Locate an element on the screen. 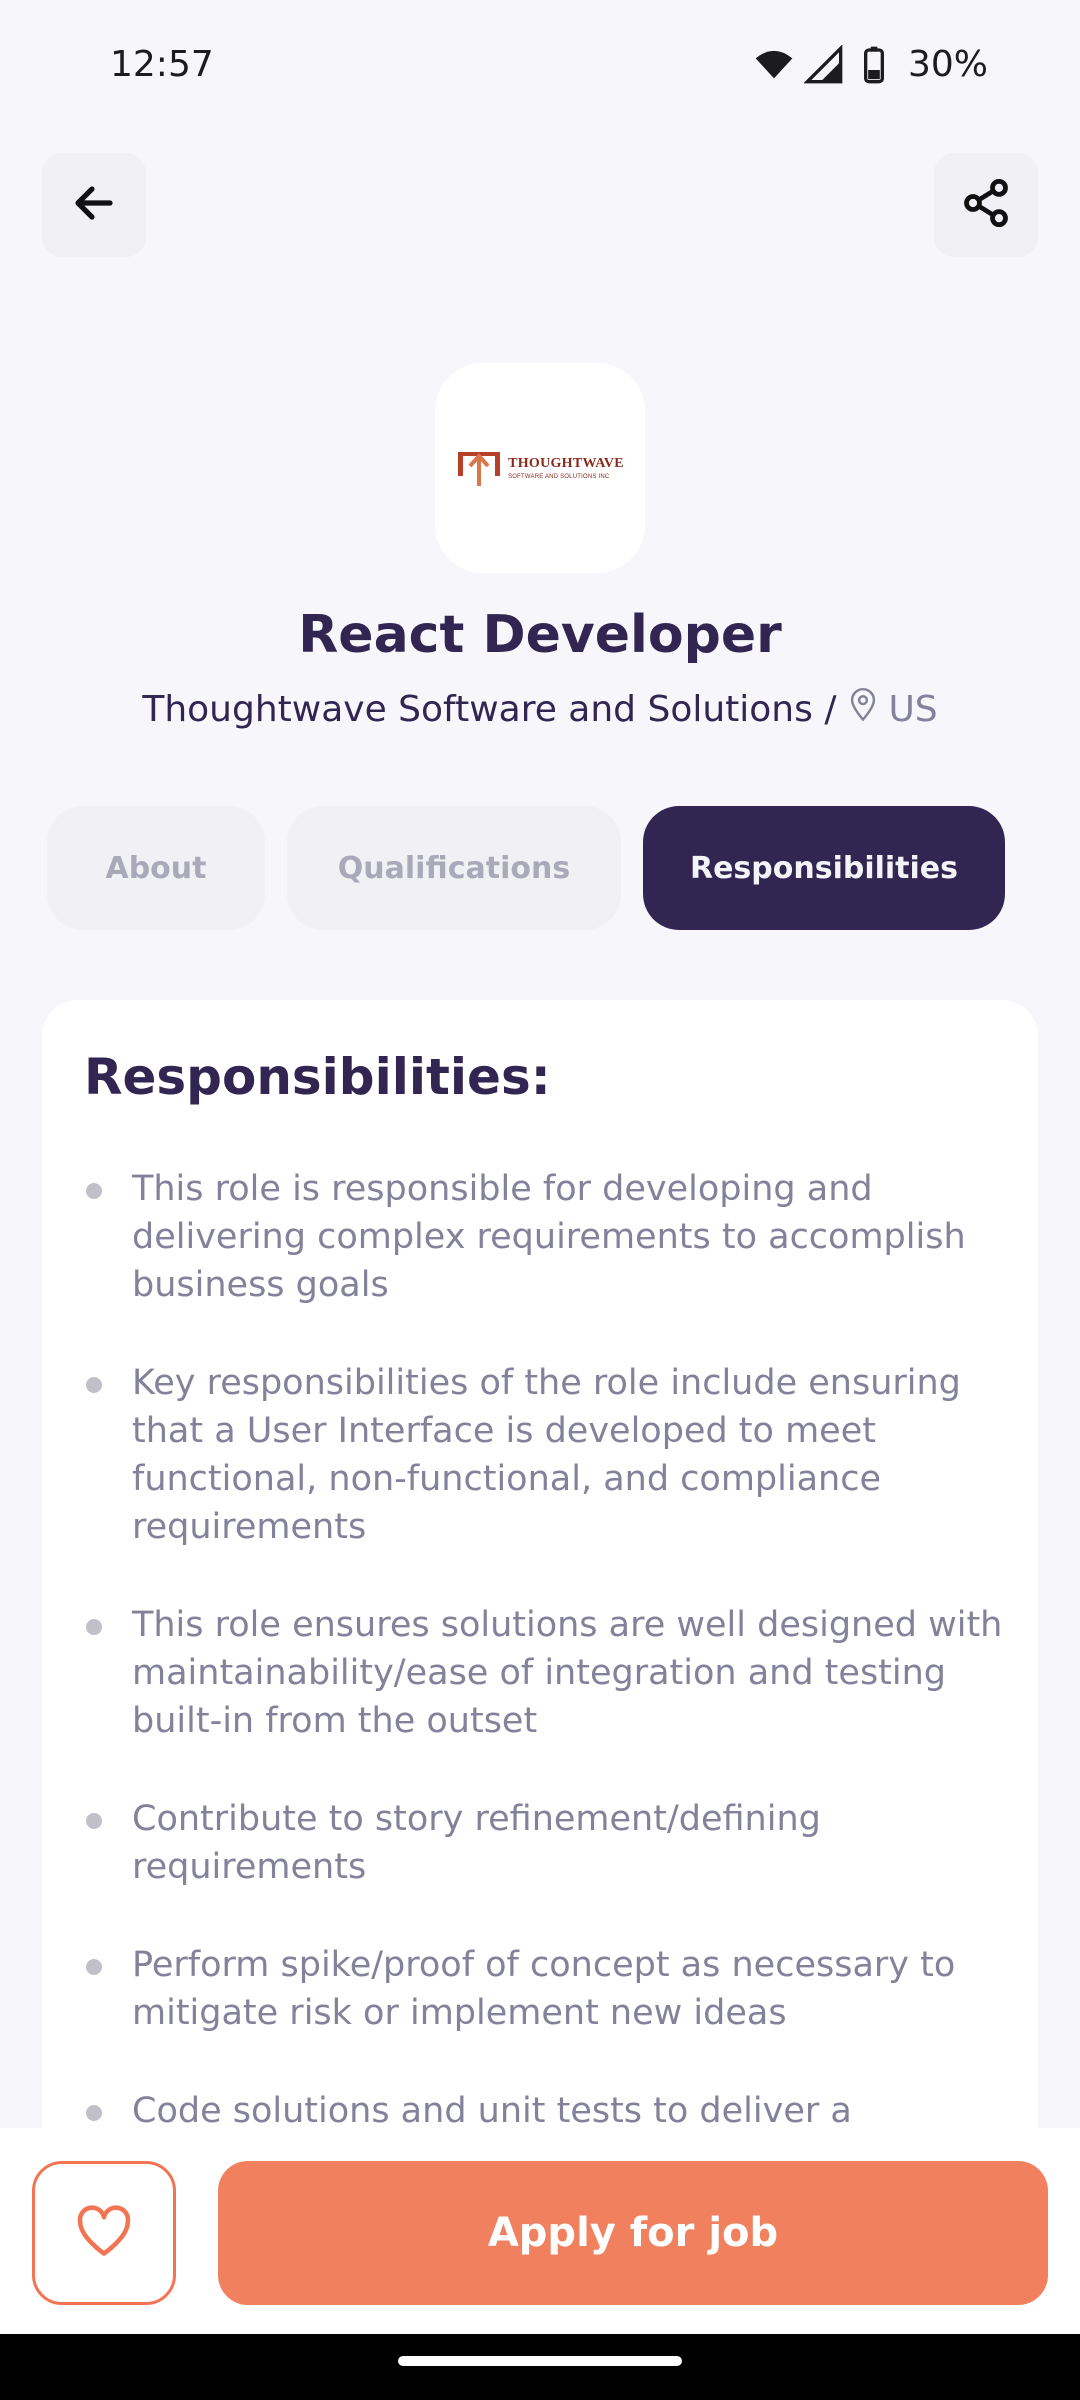 Image resolution: width=1080 pixels, height=2400 pixels. battery-percent: 30% is located at coordinates (947, 64).